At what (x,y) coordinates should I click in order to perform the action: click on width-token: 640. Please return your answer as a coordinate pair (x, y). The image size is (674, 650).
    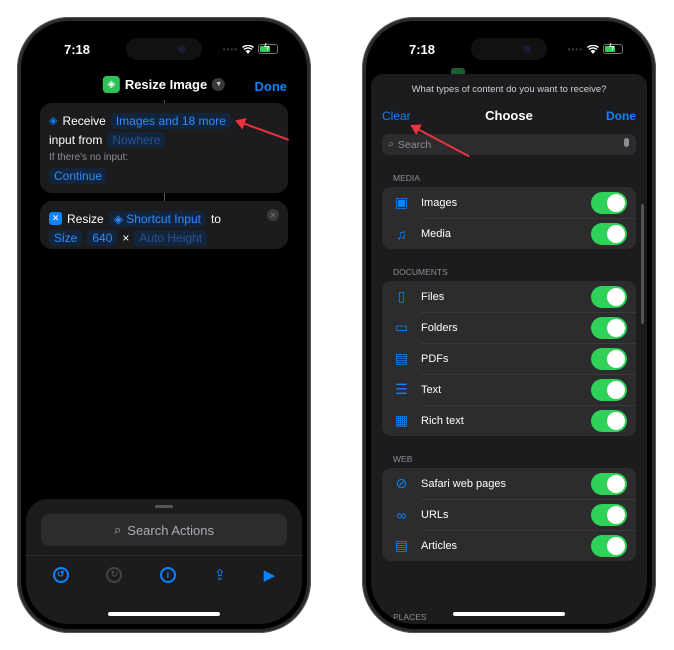
    Looking at the image, I should click on (102, 237).